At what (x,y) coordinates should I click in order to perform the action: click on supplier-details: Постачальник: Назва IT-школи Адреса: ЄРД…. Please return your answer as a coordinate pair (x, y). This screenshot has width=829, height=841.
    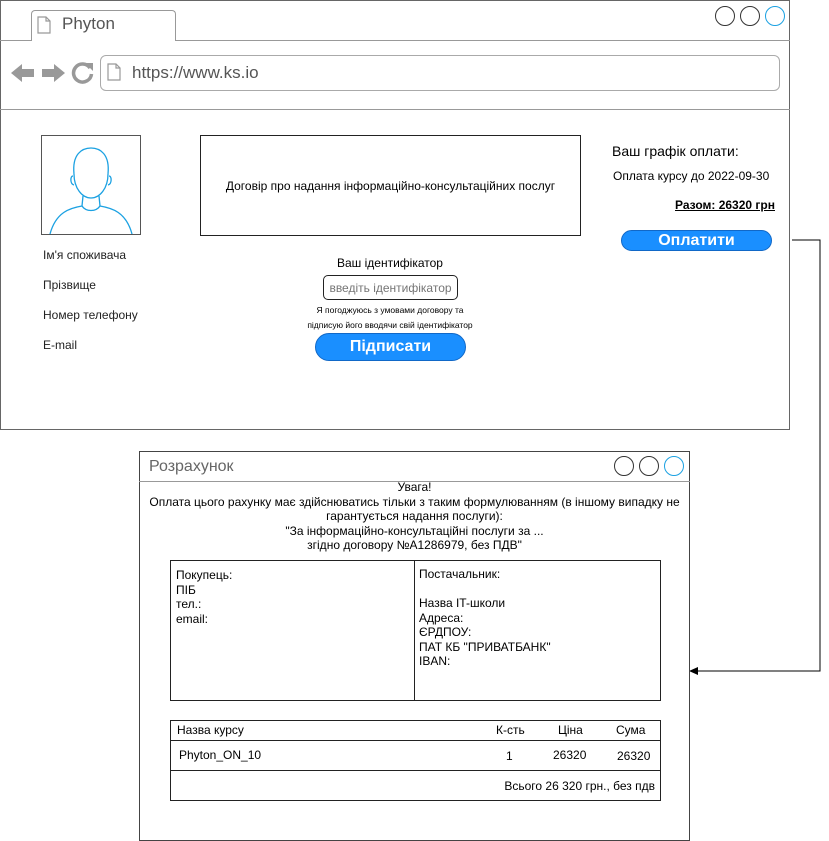
    Looking at the image, I should click on (485, 618).